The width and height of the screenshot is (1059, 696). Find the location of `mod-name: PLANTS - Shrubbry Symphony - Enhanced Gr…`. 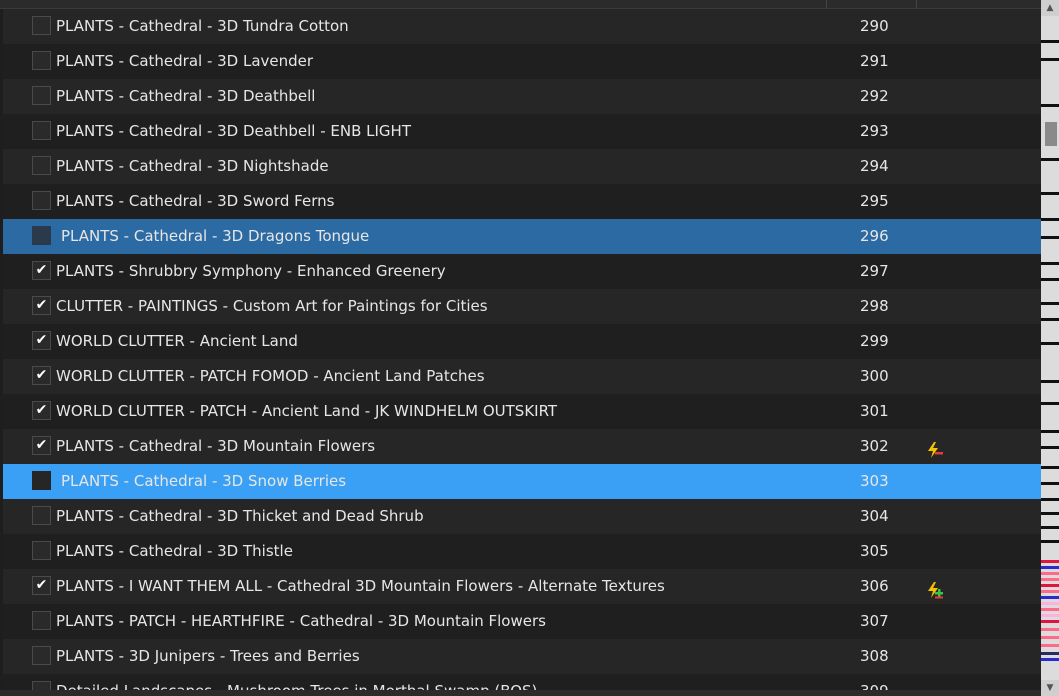

mod-name: PLANTS - Shrubbry Symphony - Enhanced Gr… is located at coordinates (251, 271).